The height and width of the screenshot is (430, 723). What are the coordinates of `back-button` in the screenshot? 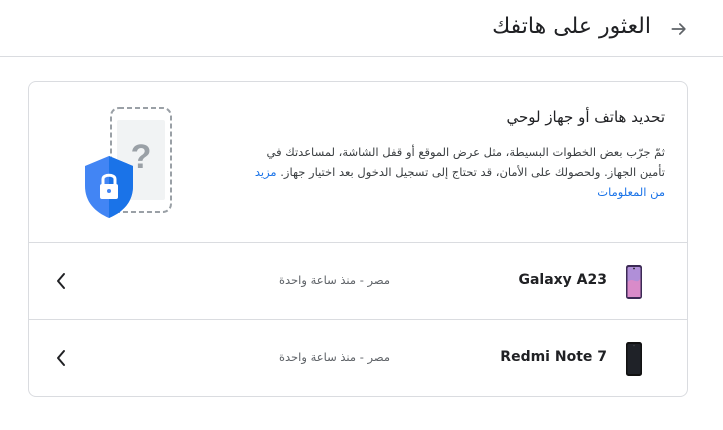 It's located at (679, 29).